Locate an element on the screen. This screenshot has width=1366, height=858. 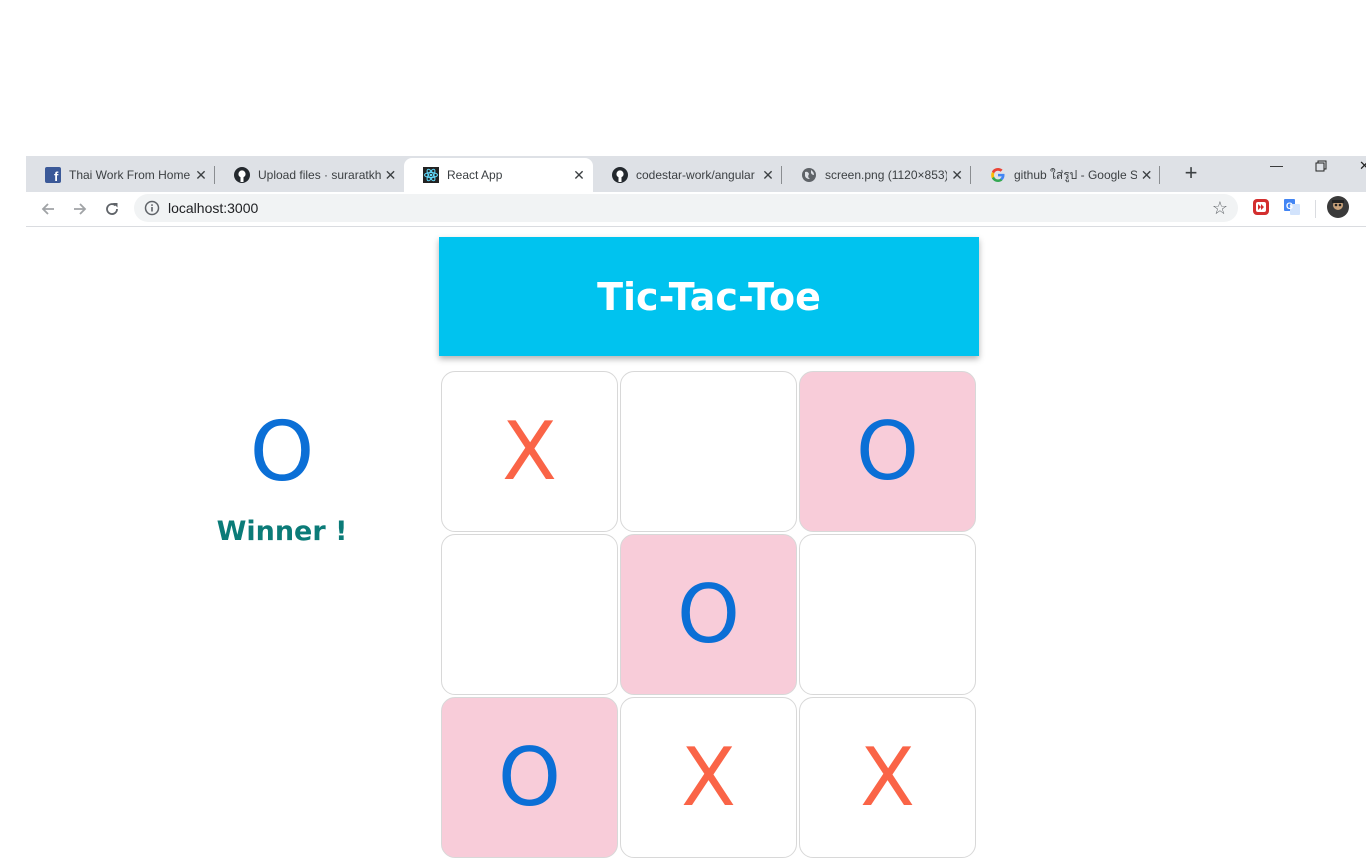
back-icon is located at coordinates (48, 209).